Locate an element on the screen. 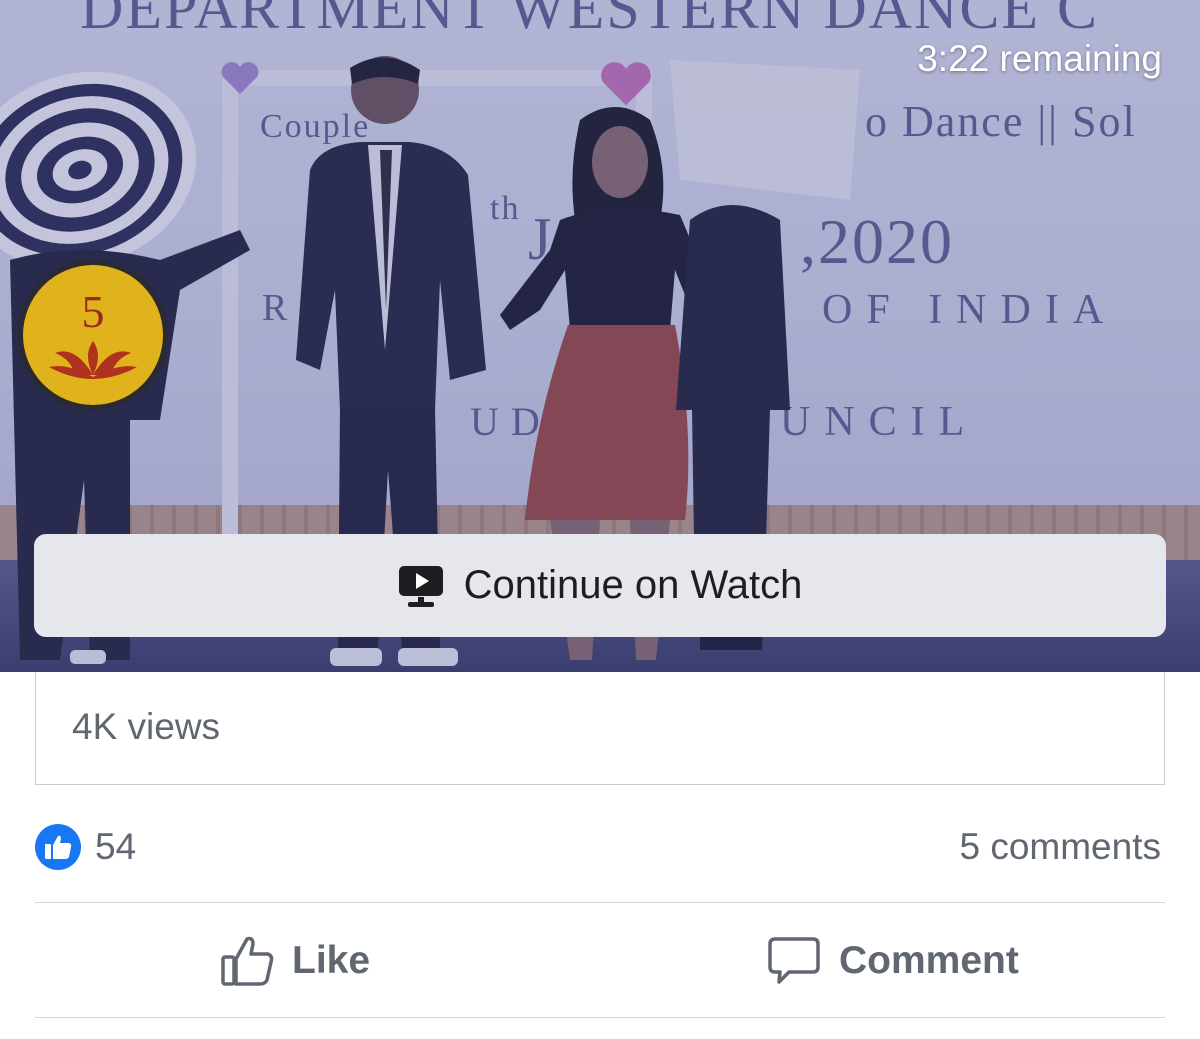 This screenshot has height=1039, width=1200. comment-label: Comment is located at coordinates (929, 960).